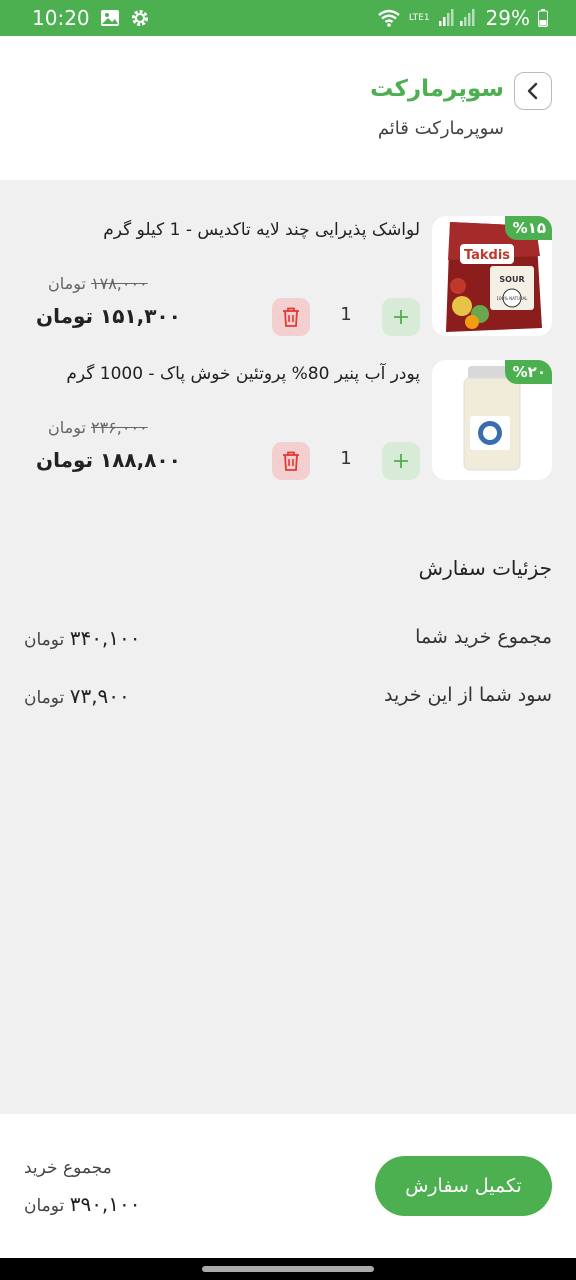 Image resolution: width=576 pixels, height=1280 pixels. I want to click on network-label: LTE1, so click(419, 18).